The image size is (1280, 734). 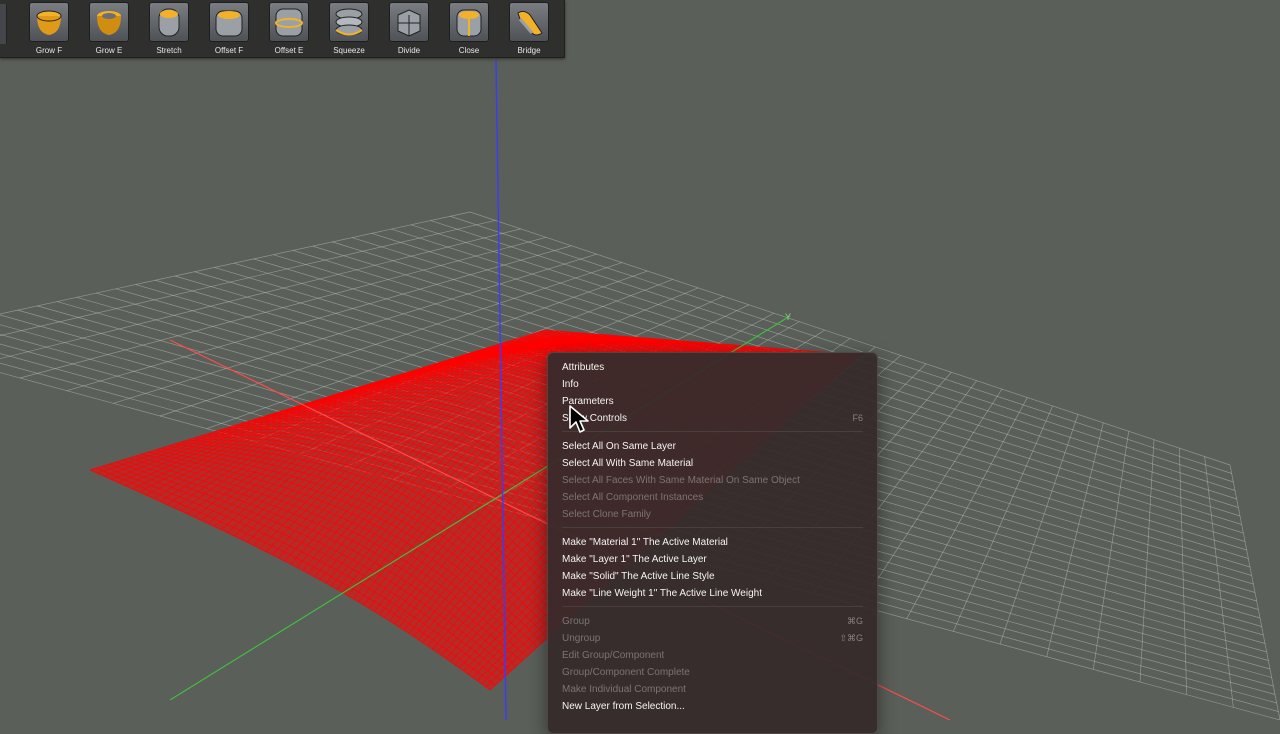 I want to click on tool-label: Squeeze, so click(x=349, y=50).